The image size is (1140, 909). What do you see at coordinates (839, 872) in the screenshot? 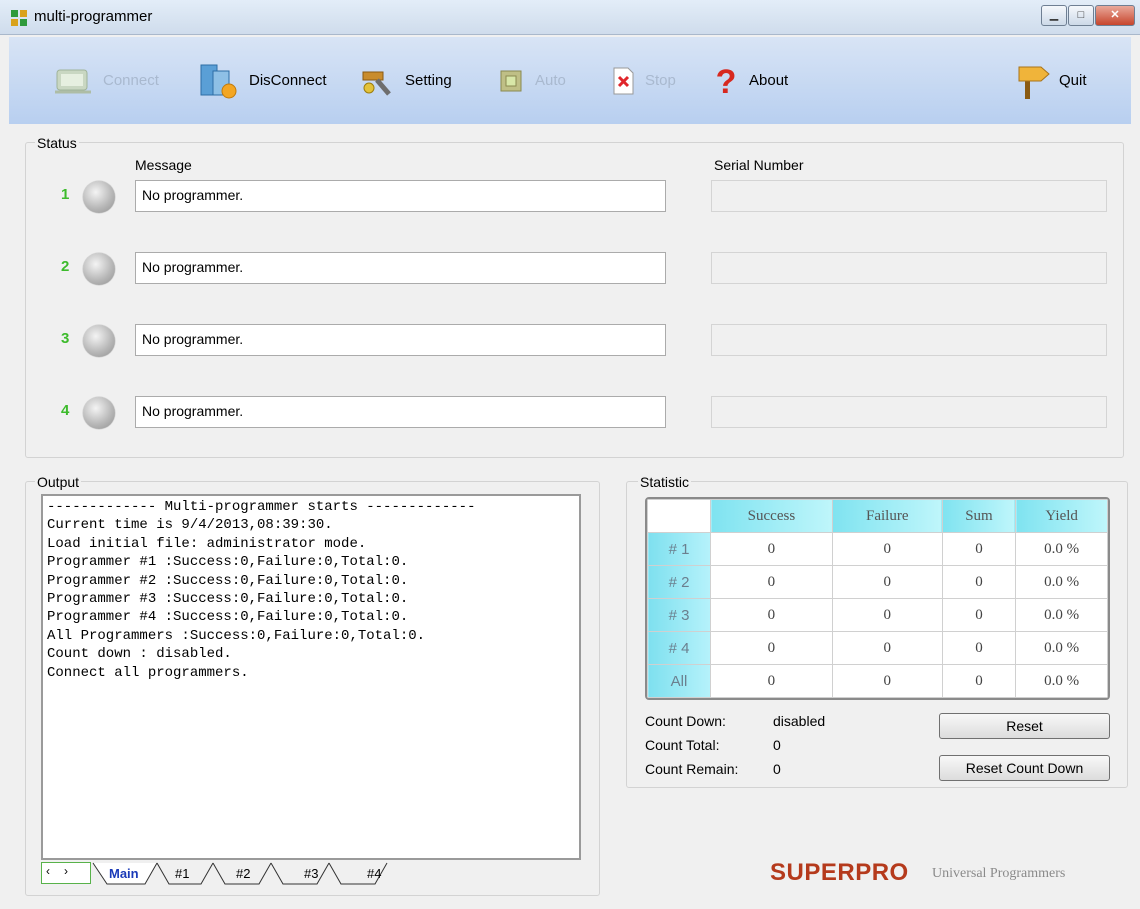
I see `superpro-logo: SUPERPRO` at bounding box center [839, 872].